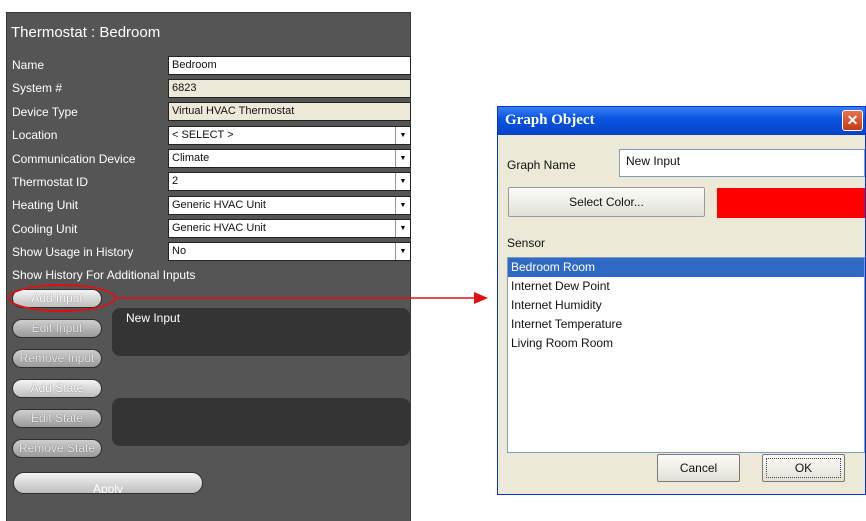 Image resolution: width=866 pixels, height=521 pixels. What do you see at coordinates (681, 121) in the screenshot?
I see `dialog-titlebar: Graph Object ✕` at bounding box center [681, 121].